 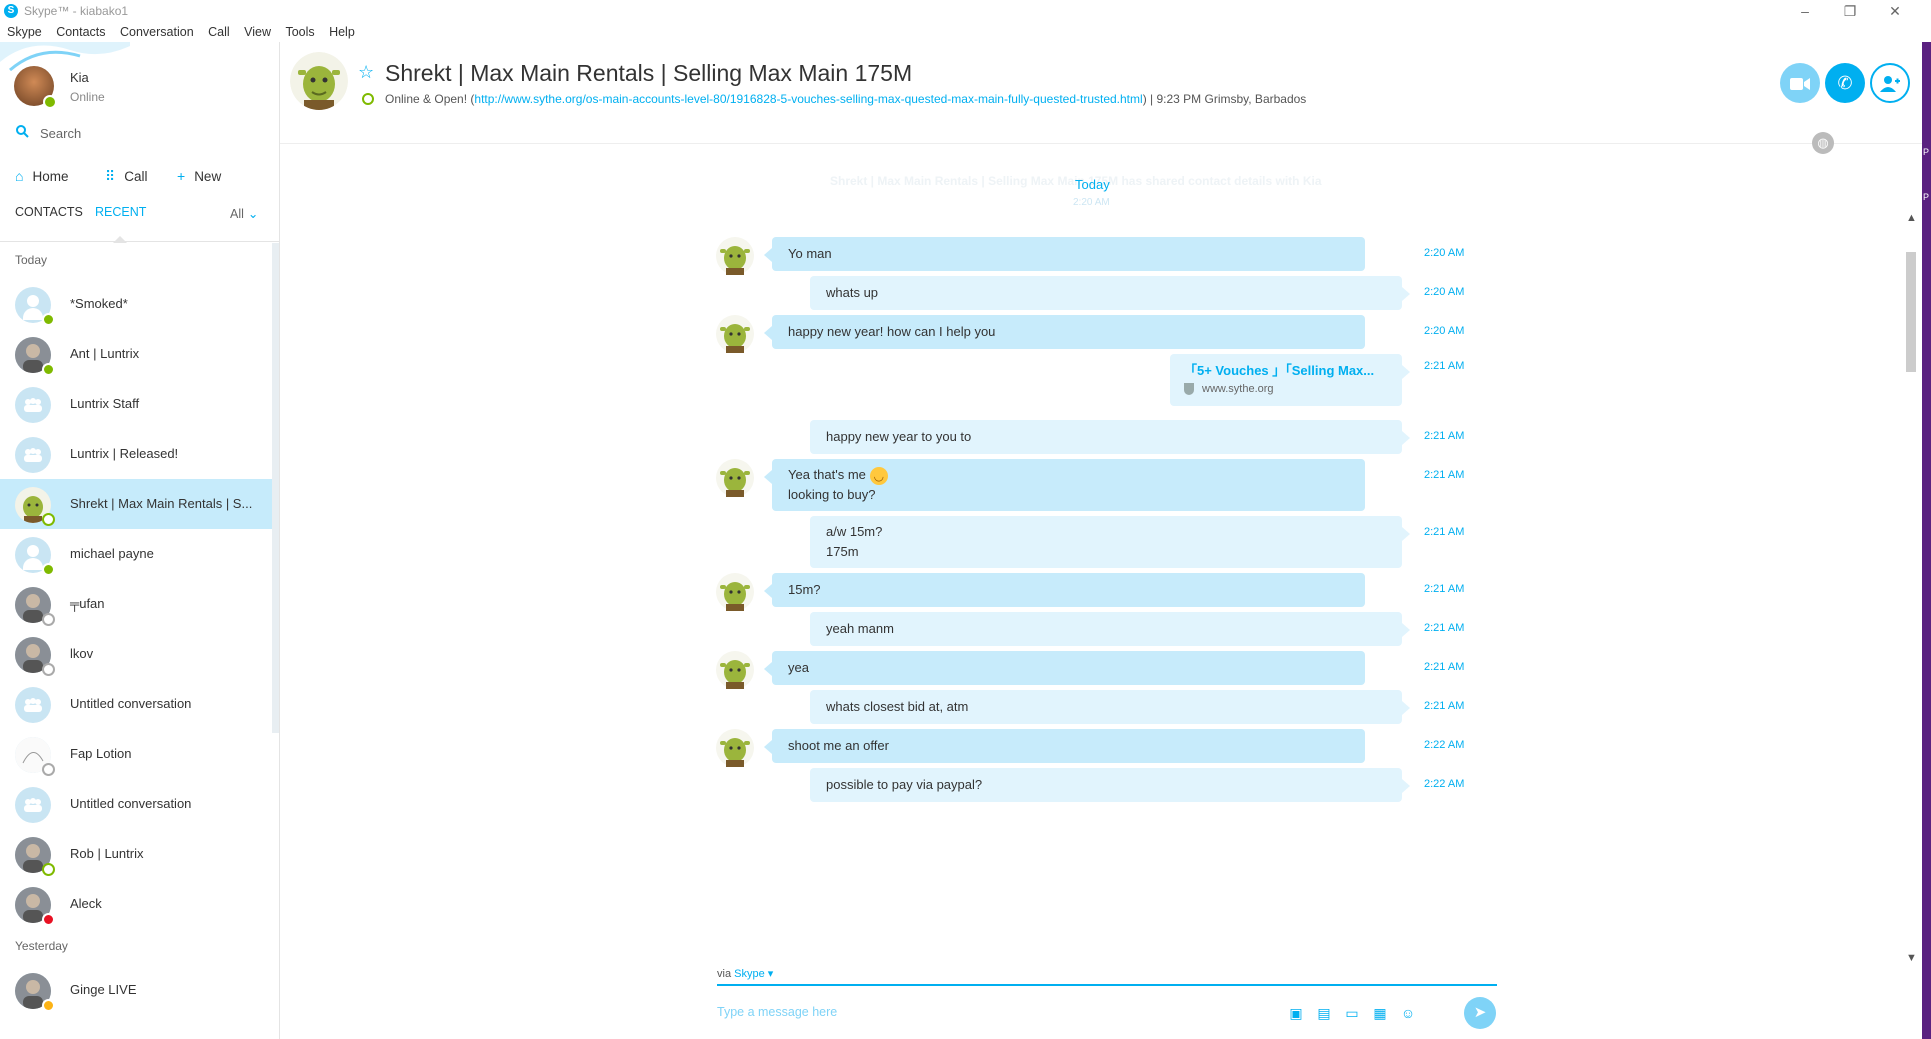 I want to click on menu-call: Call, so click(x=219, y=32).